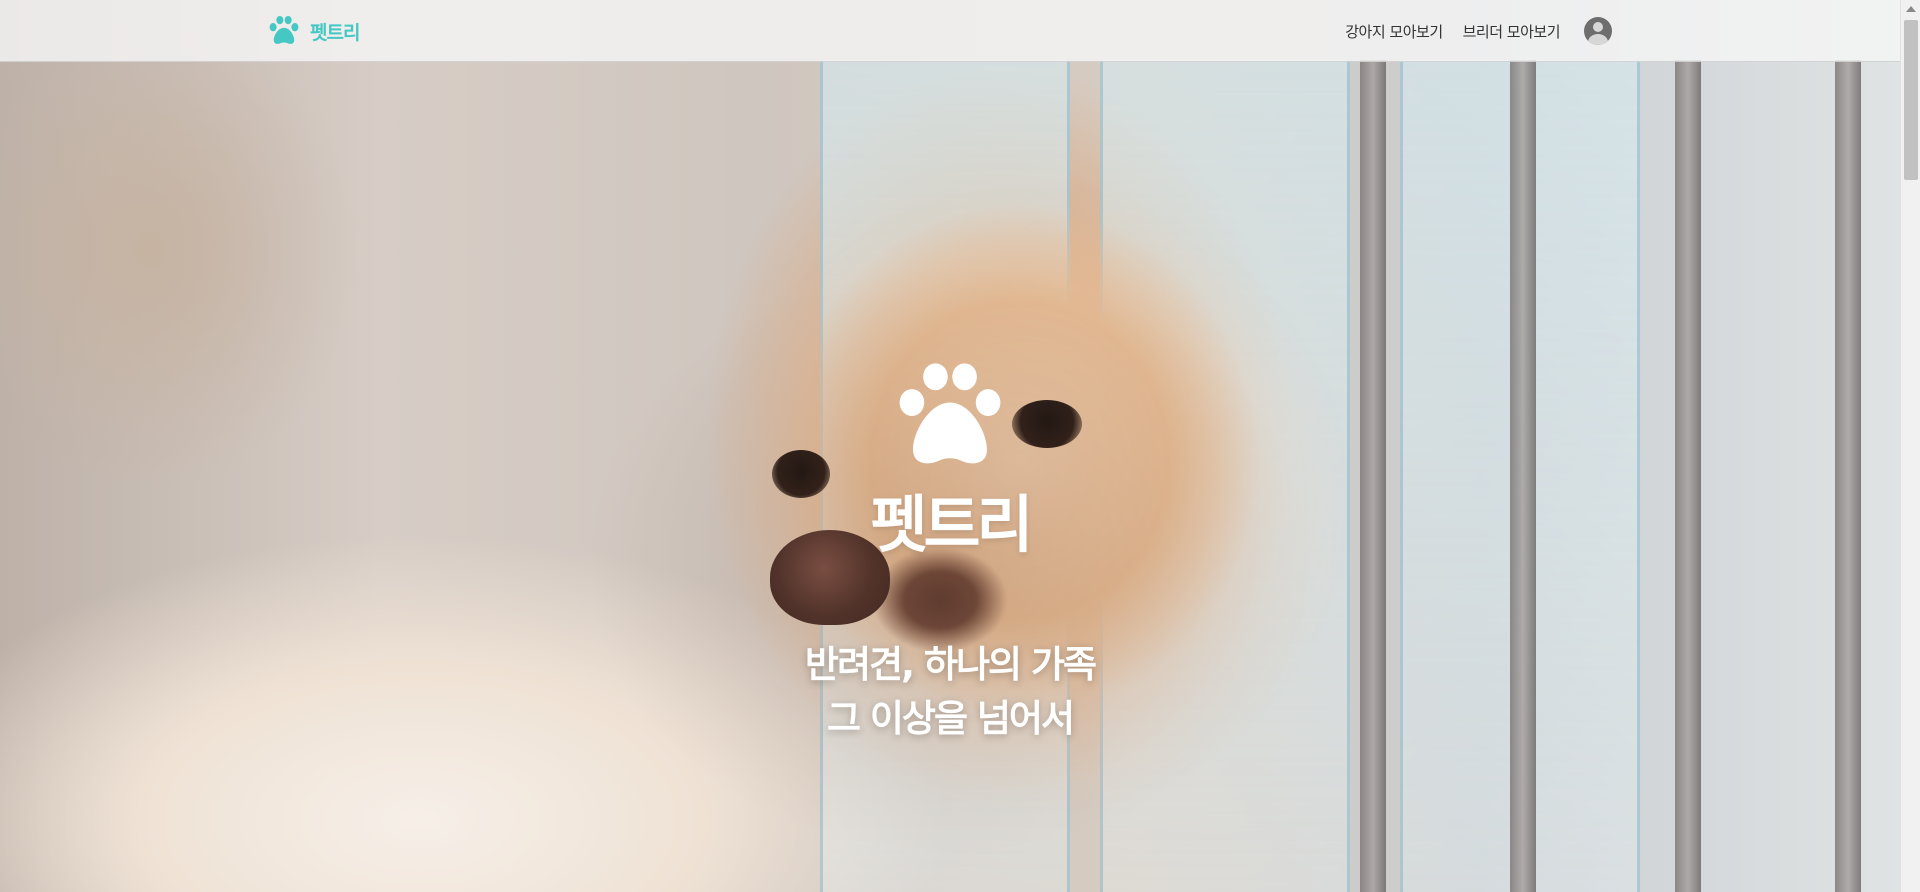 The height and width of the screenshot is (892, 1920). What do you see at coordinates (1598, 31) in the screenshot?
I see `user-avatar-icon` at bounding box center [1598, 31].